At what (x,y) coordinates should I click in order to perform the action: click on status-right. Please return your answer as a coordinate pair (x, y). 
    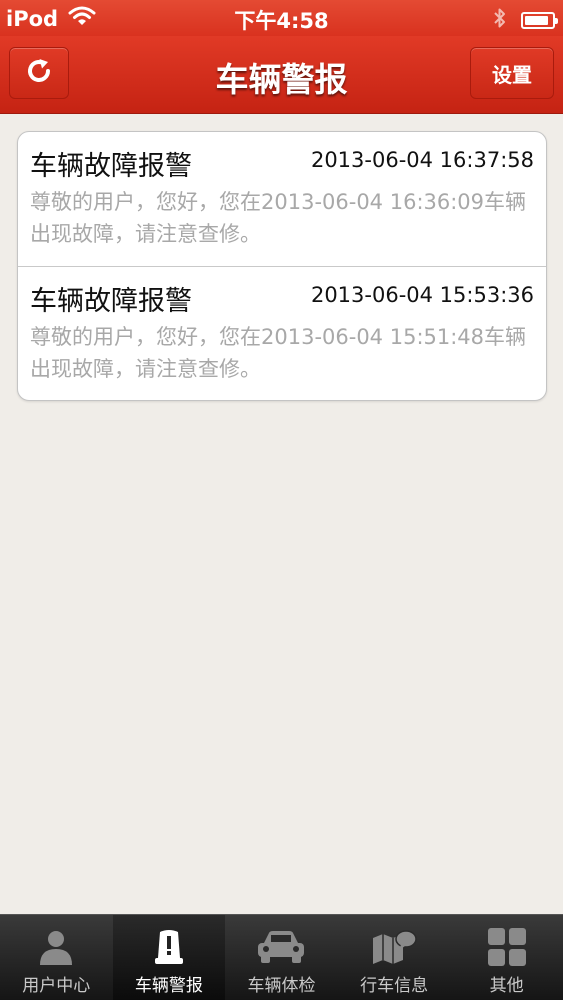
    Looking at the image, I should click on (525, 20).